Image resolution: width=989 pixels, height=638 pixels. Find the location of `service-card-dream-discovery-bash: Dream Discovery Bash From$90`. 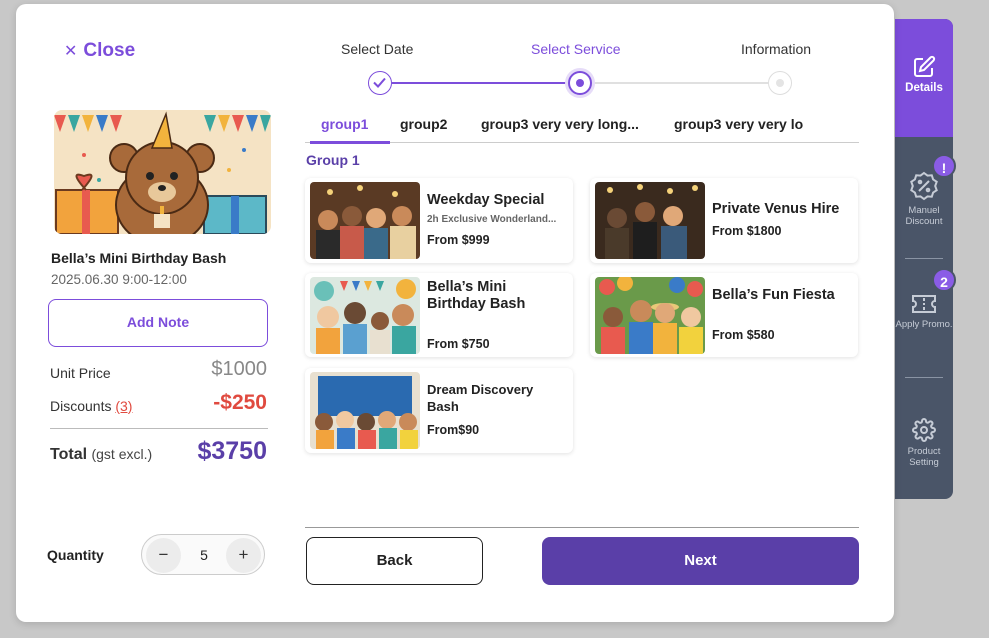

service-card-dream-discovery-bash: Dream Discovery Bash From$90 is located at coordinates (439, 410).